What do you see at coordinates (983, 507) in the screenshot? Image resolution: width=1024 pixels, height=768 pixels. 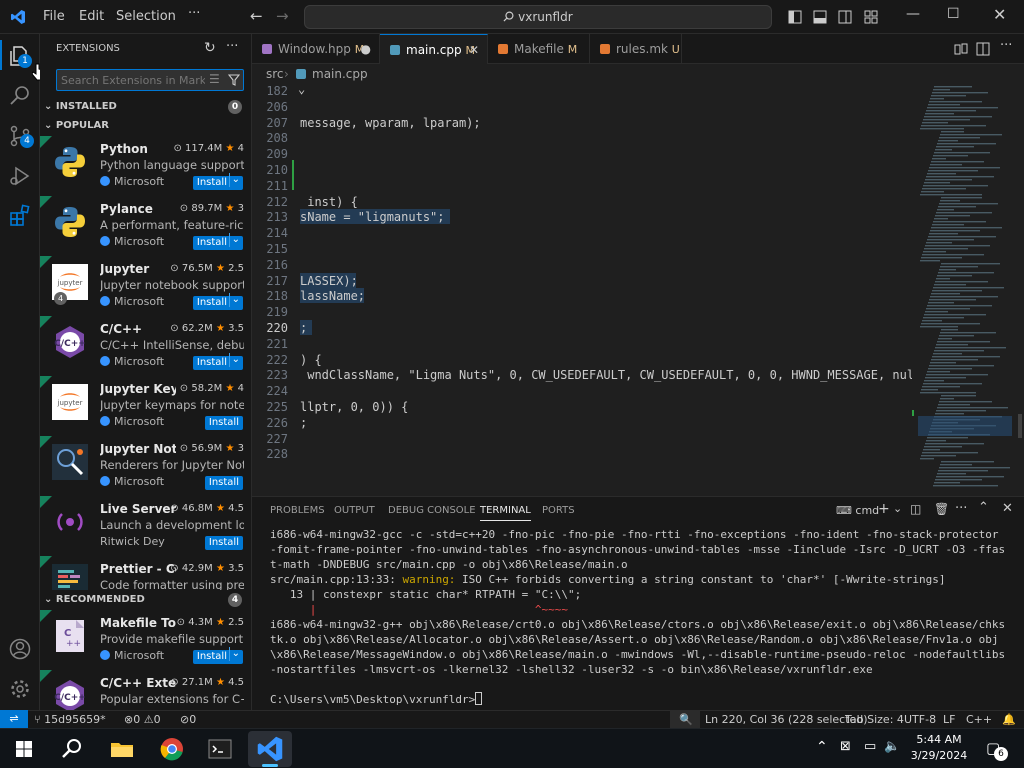 I see `maximize-panel-icon: ⌃` at bounding box center [983, 507].